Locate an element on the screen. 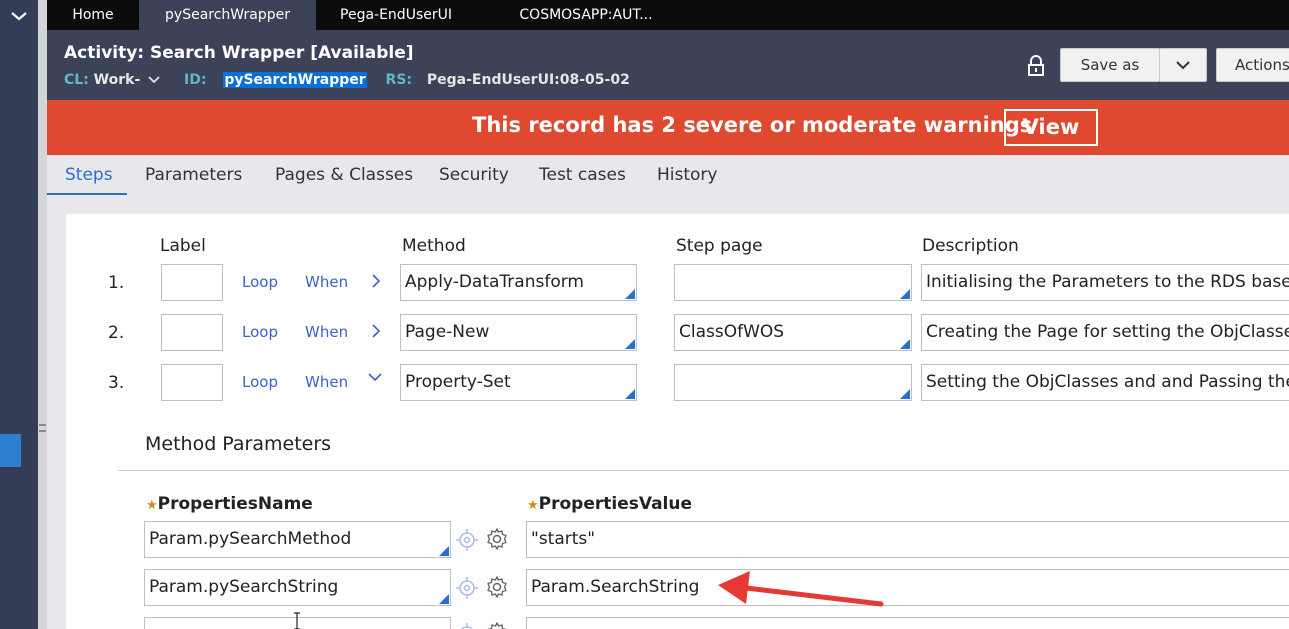 This screenshot has width=1289, height=629. rs-key: RS: is located at coordinates (399, 80).